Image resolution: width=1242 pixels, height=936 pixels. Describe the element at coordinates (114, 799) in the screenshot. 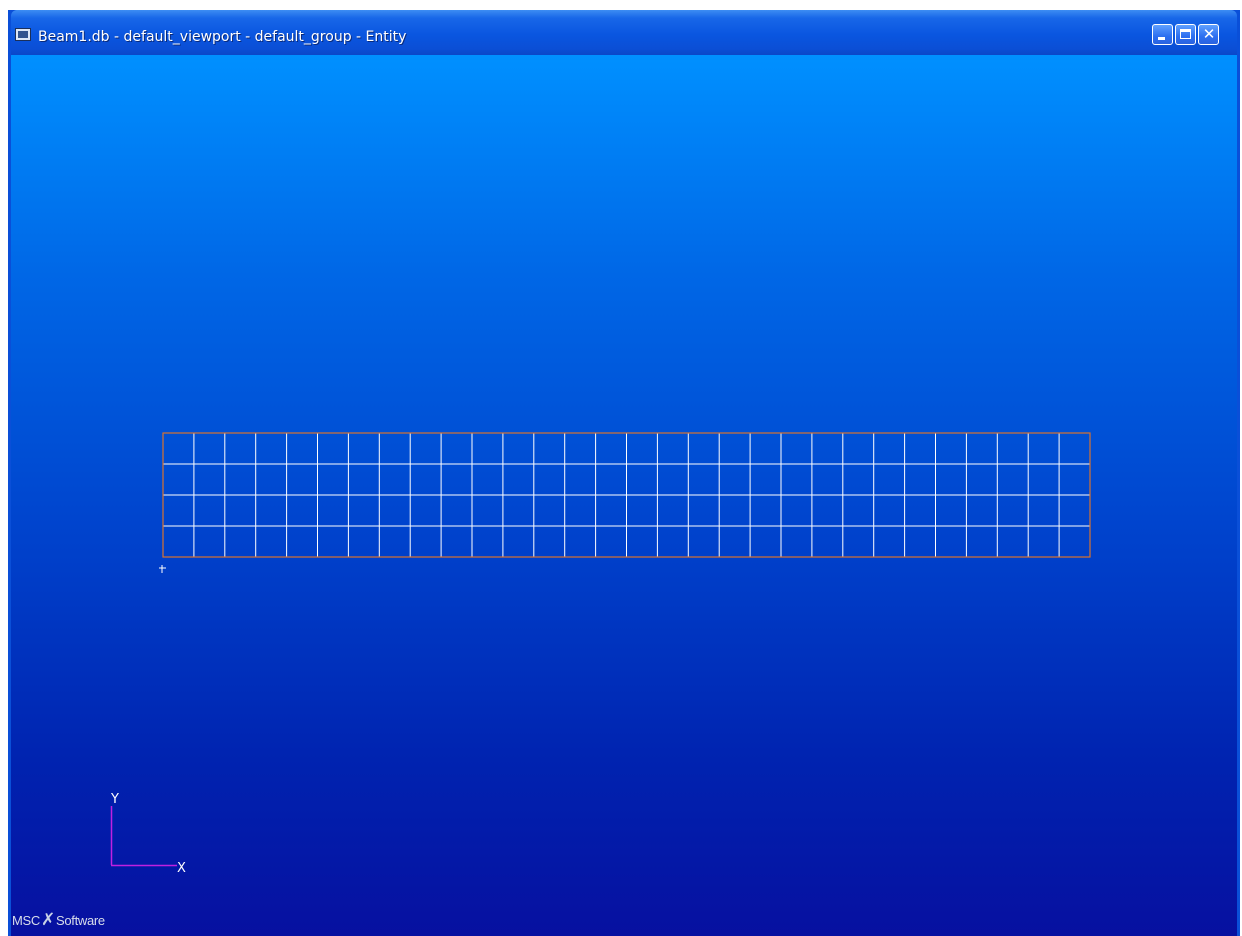

I see `y-axis-label: Y` at that location.